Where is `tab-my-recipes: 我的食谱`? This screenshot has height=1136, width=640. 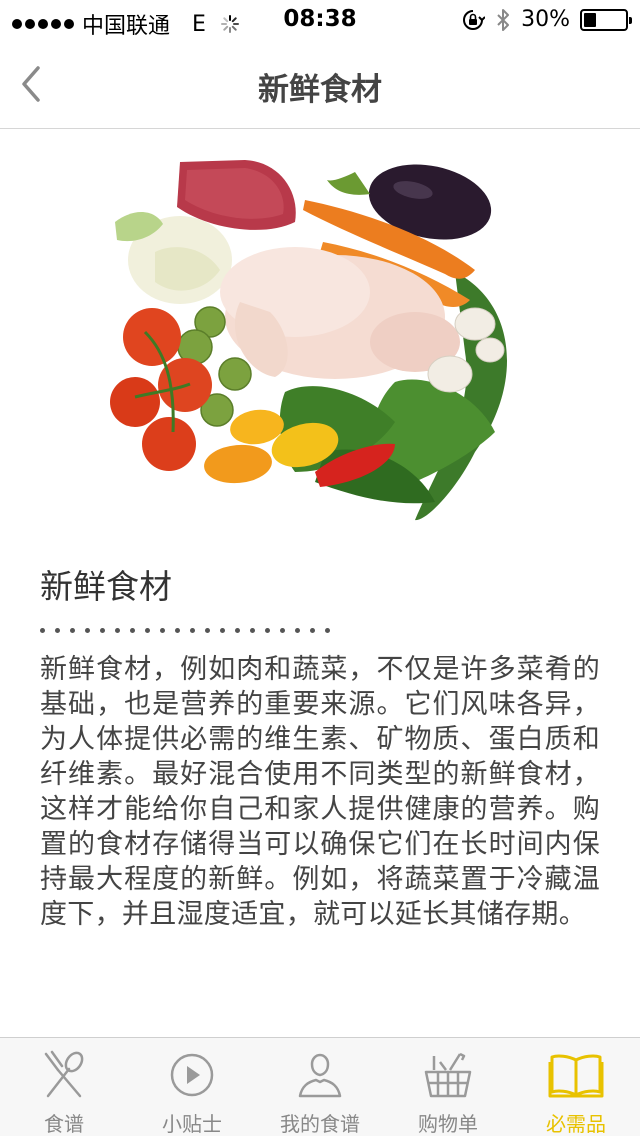
tab-my-recipes: 我的食谱 is located at coordinates (320, 1087).